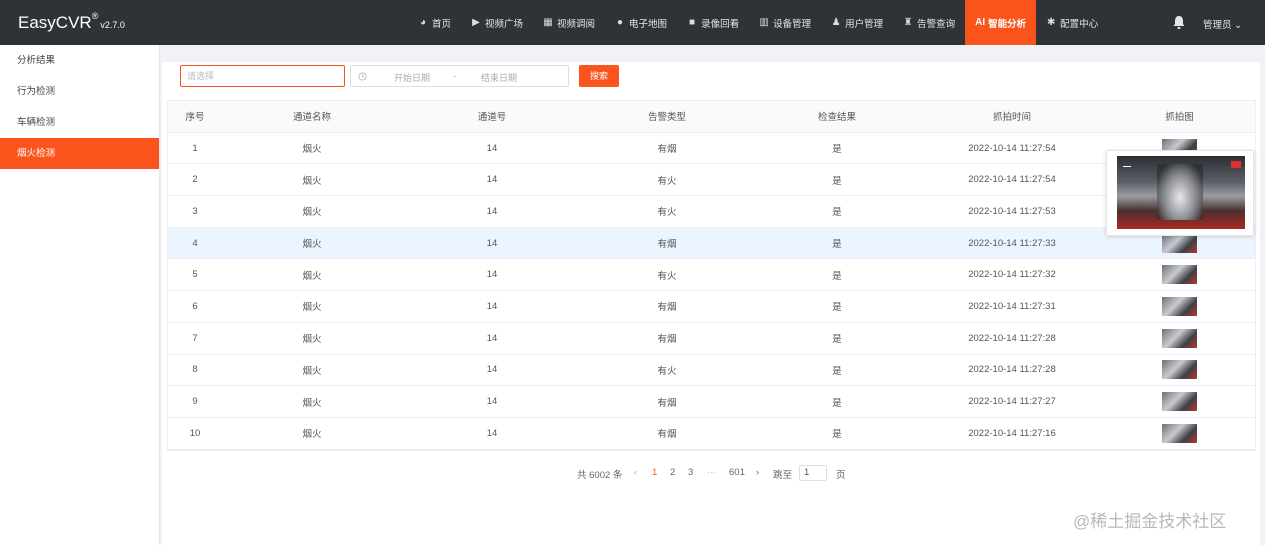 The image size is (1265, 545). Describe the element at coordinates (195, 370) in the screenshot. I see `row-index: 8` at that location.